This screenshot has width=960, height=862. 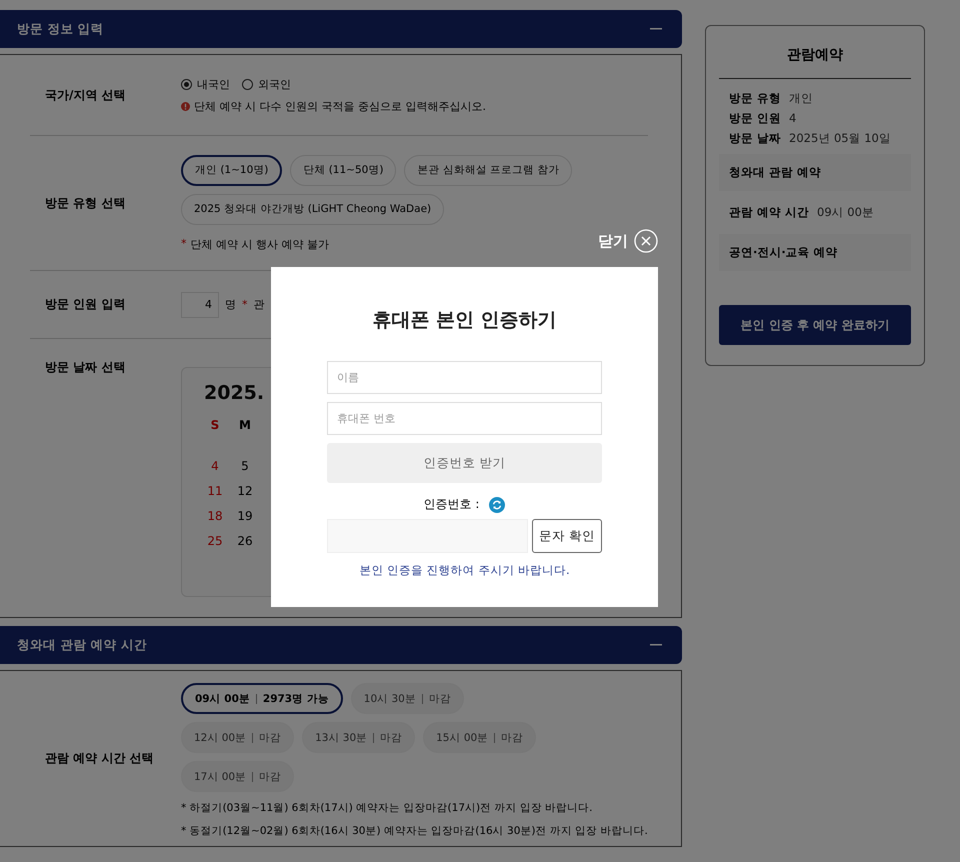 What do you see at coordinates (85, 95) in the screenshot?
I see `row-label: 국가/지역 선택` at bounding box center [85, 95].